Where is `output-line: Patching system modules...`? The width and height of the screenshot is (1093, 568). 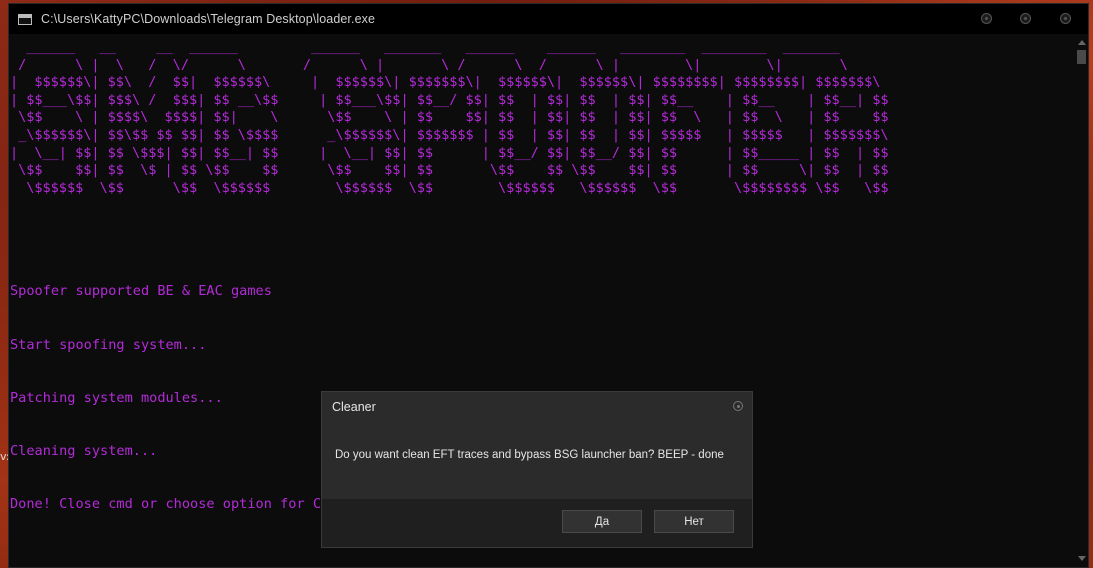
output-line: Patching system modules... is located at coordinates (116, 397).